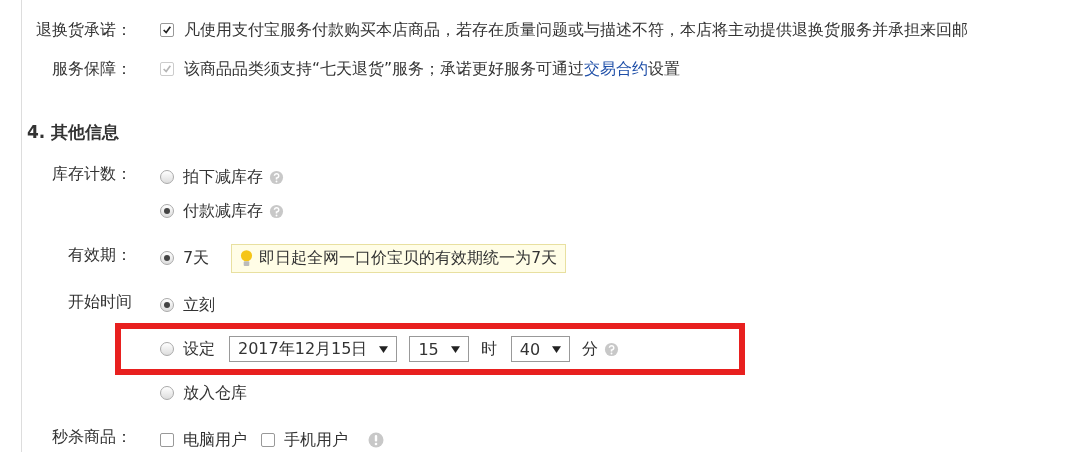 The height and width of the screenshot is (452, 1080). Describe the element at coordinates (576, 30) in the screenshot. I see `promise-text: 凡使用支付宝服务付款购买本店商品，若存在质量问题或与描述不符，本店将主动提供退换货服务并承担来回邮` at that location.